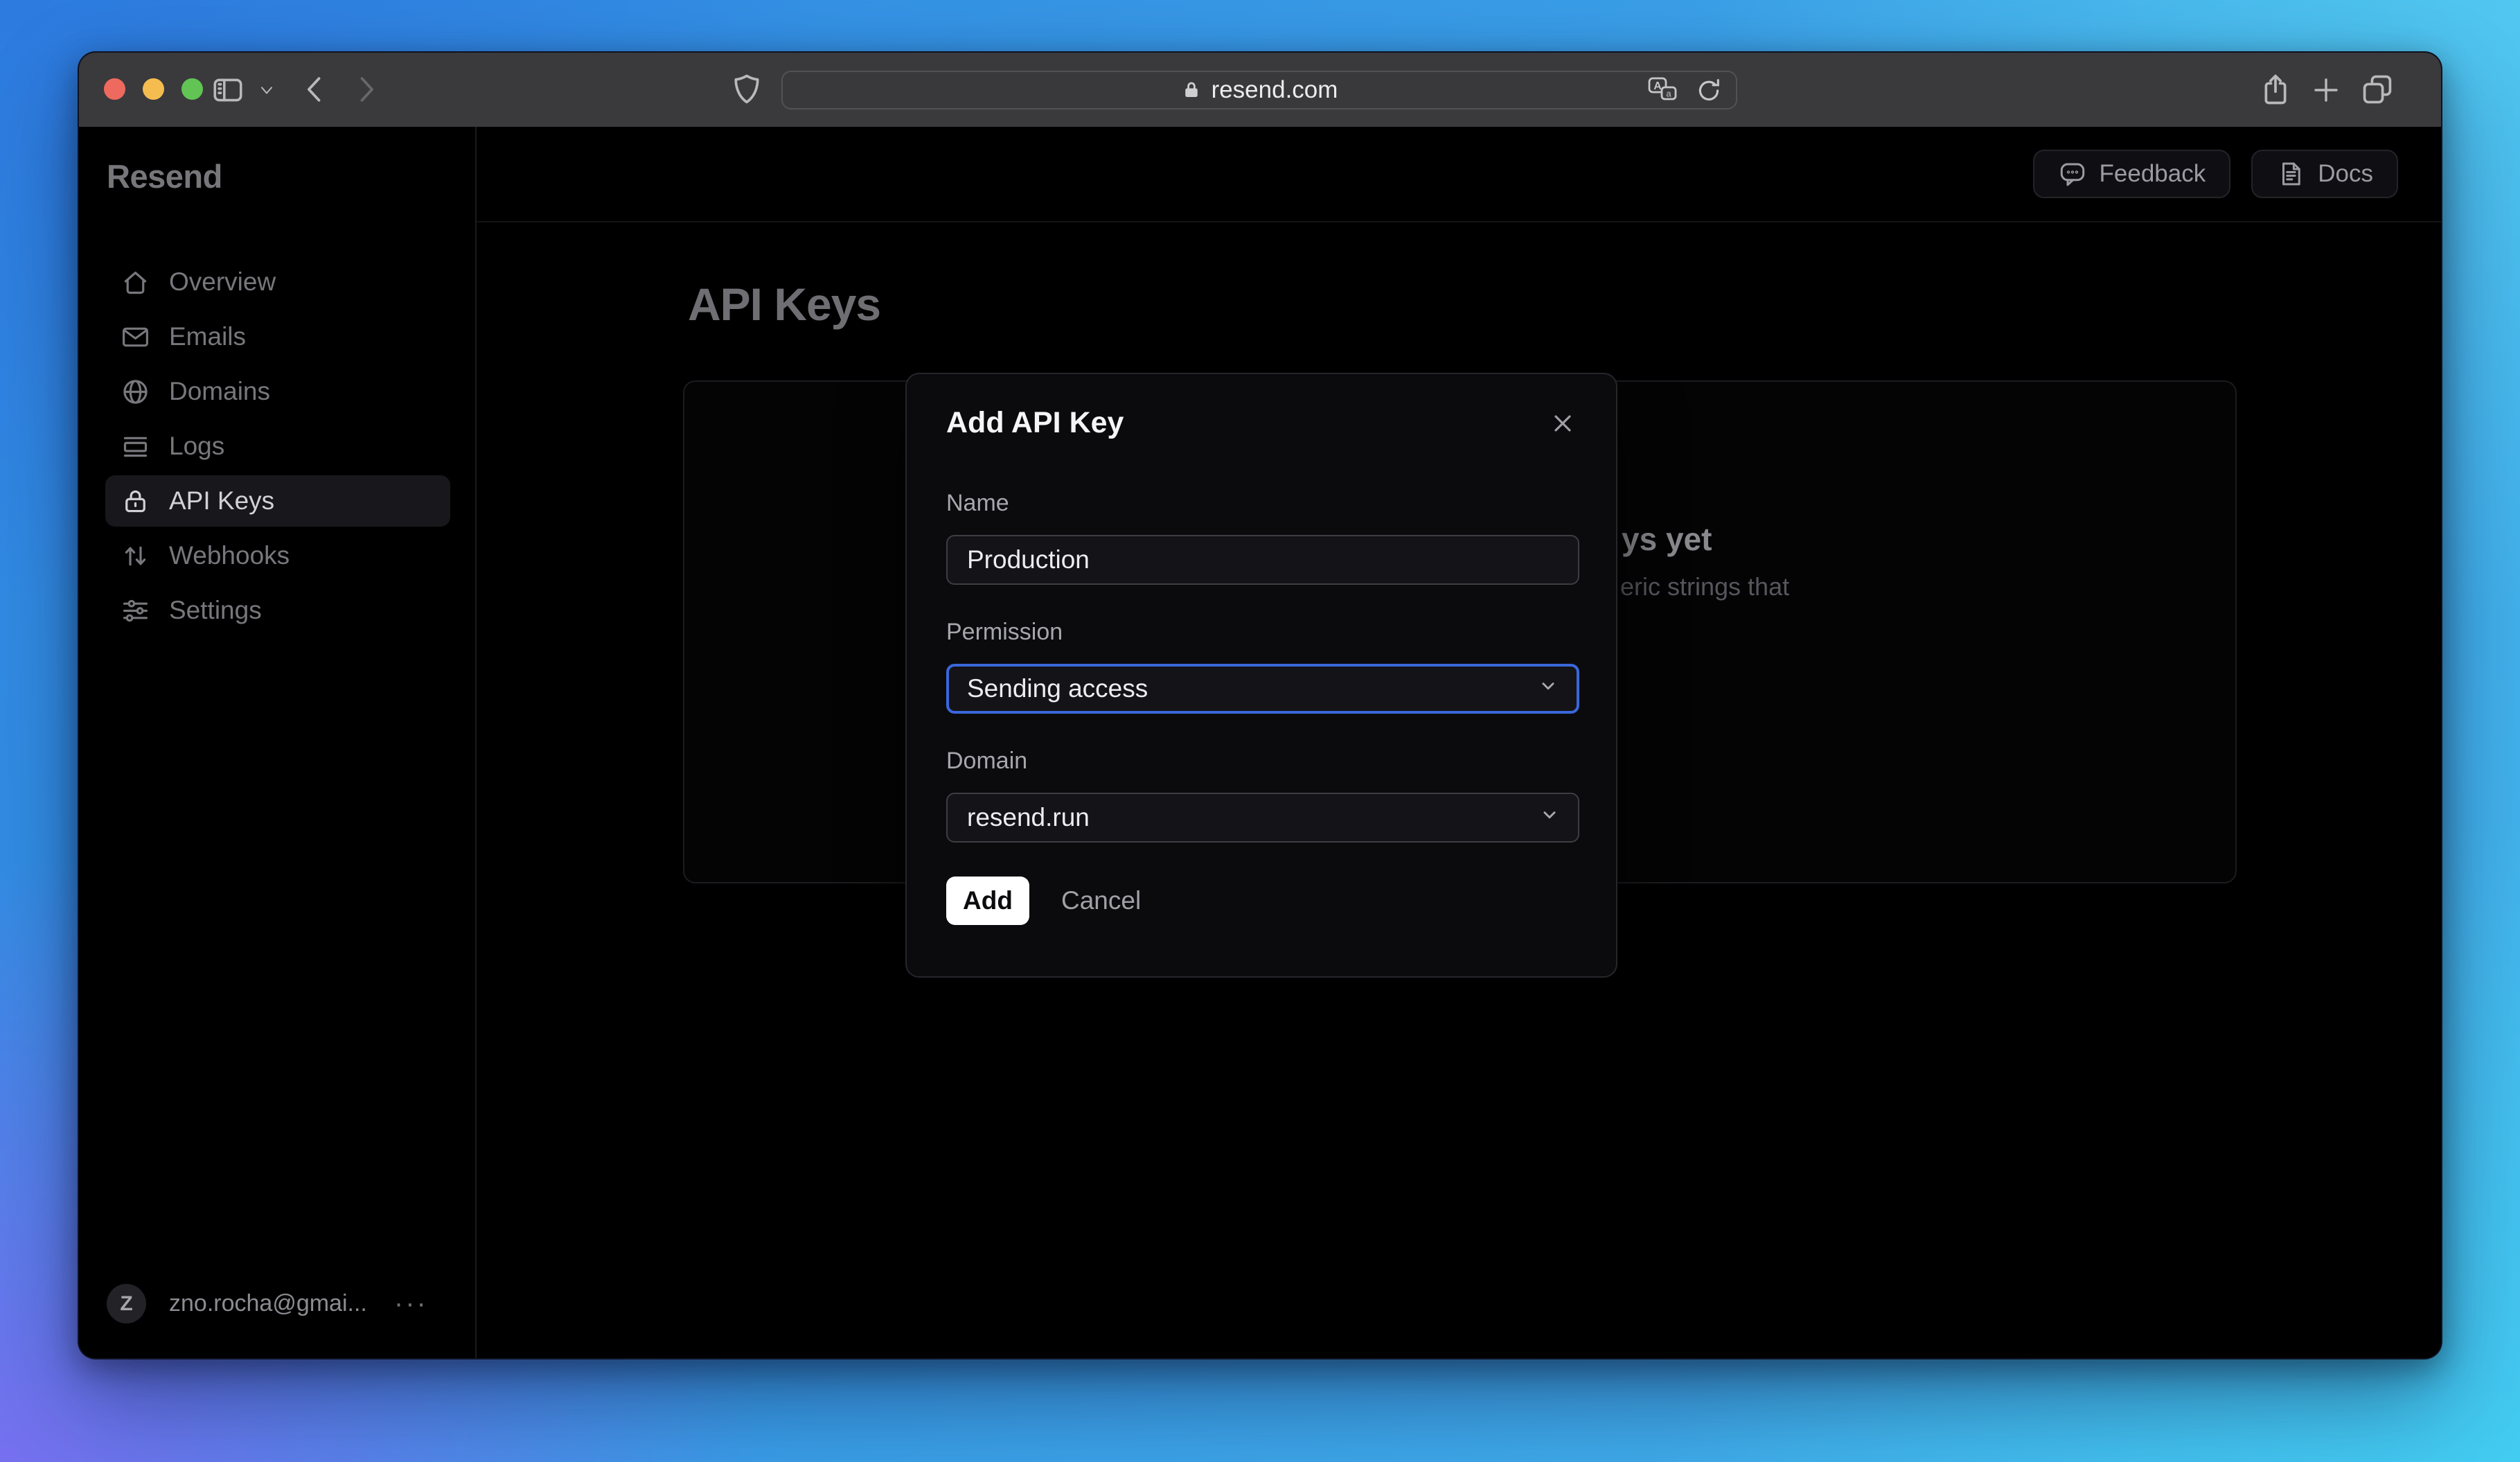 The width and height of the screenshot is (2520, 1462). I want to click on sidebar-item-label: Logs, so click(197, 446).